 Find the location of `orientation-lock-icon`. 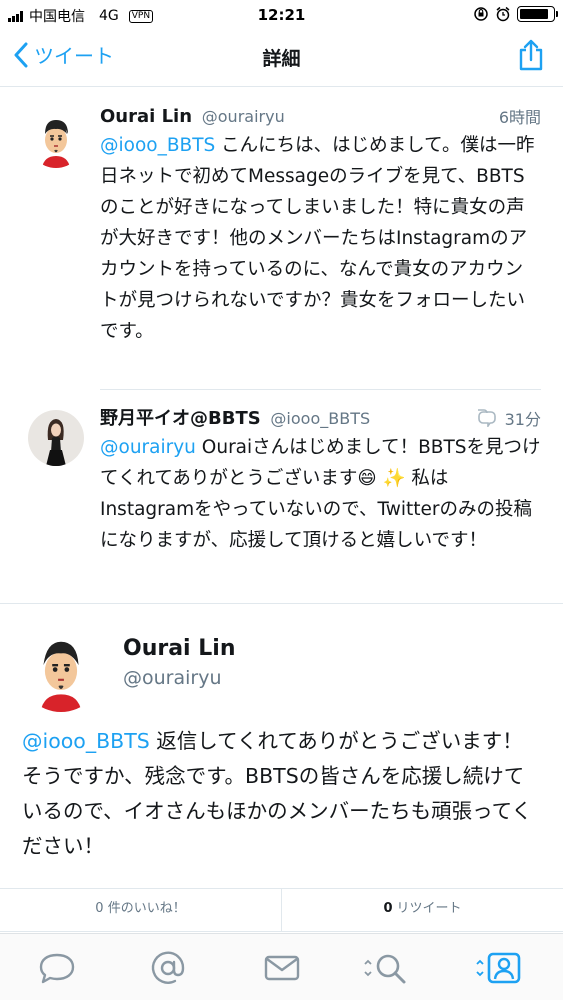

orientation-lock-icon is located at coordinates (481, 14).